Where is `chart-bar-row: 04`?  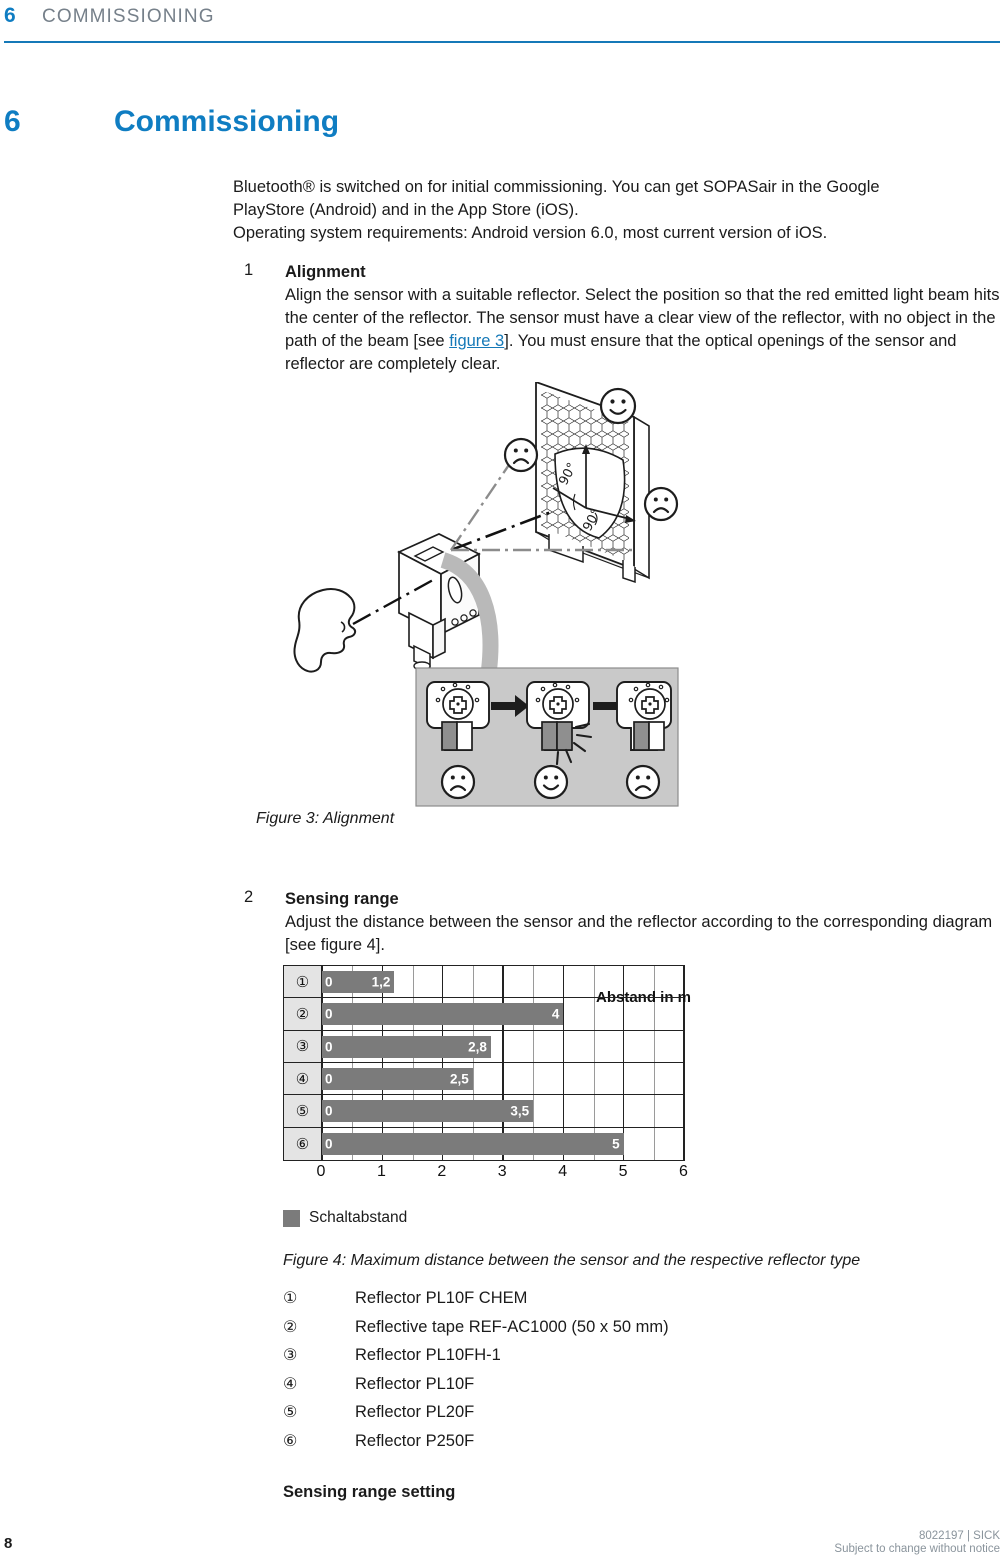
chart-bar-row: 04 is located at coordinates (503, 1014).